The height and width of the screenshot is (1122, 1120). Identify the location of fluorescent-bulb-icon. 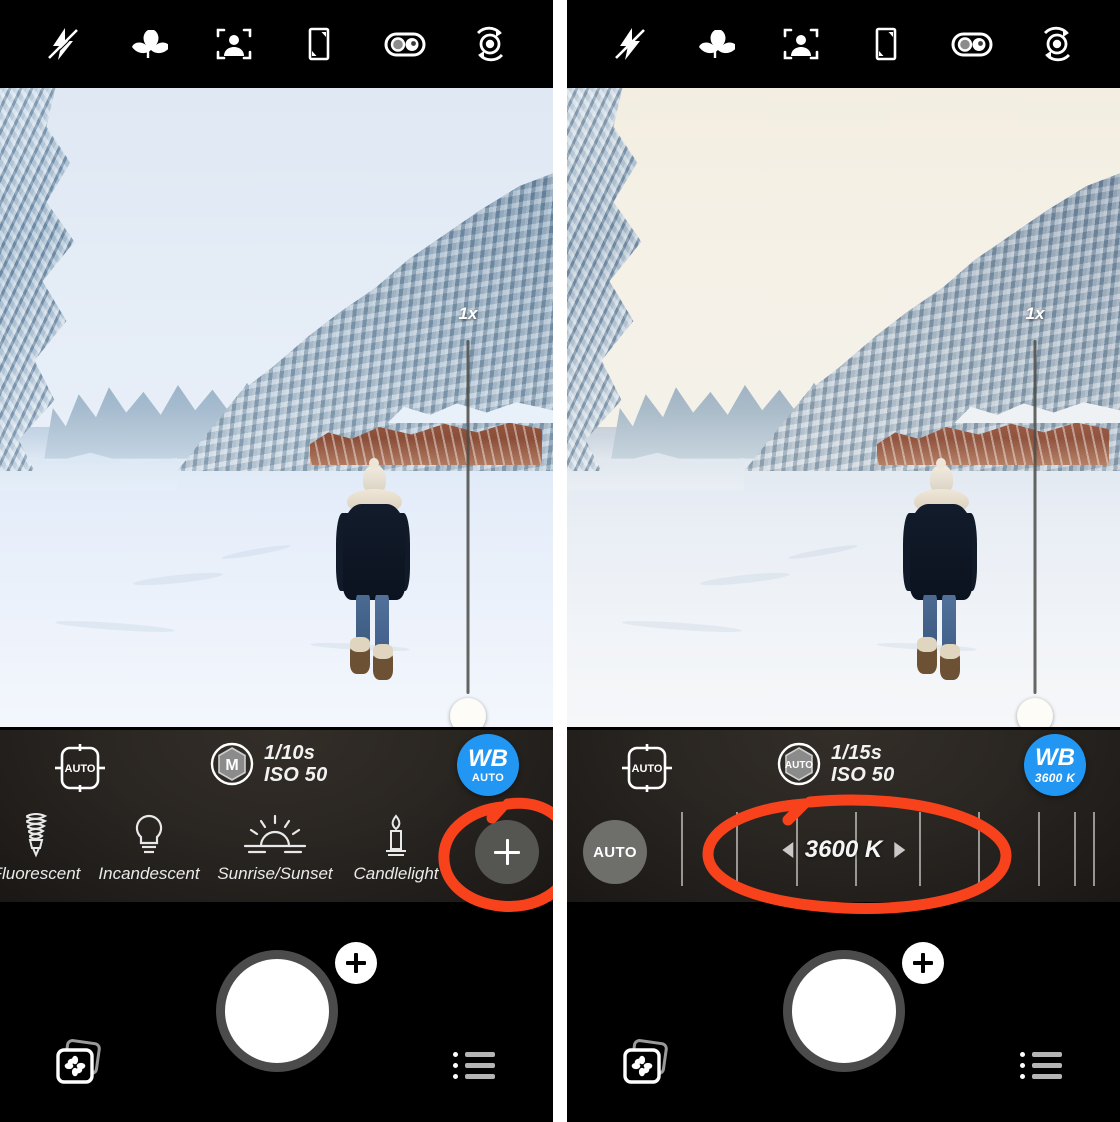
(36, 835).